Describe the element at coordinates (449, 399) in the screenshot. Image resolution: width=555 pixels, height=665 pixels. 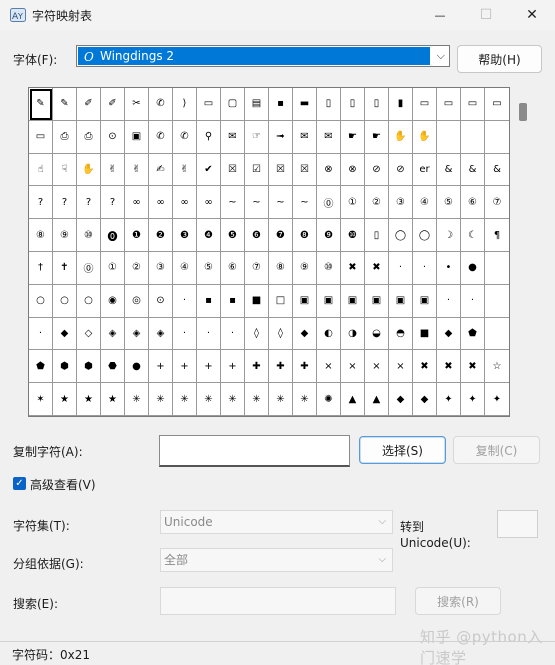
I see `character-cell: ✦` at that location.